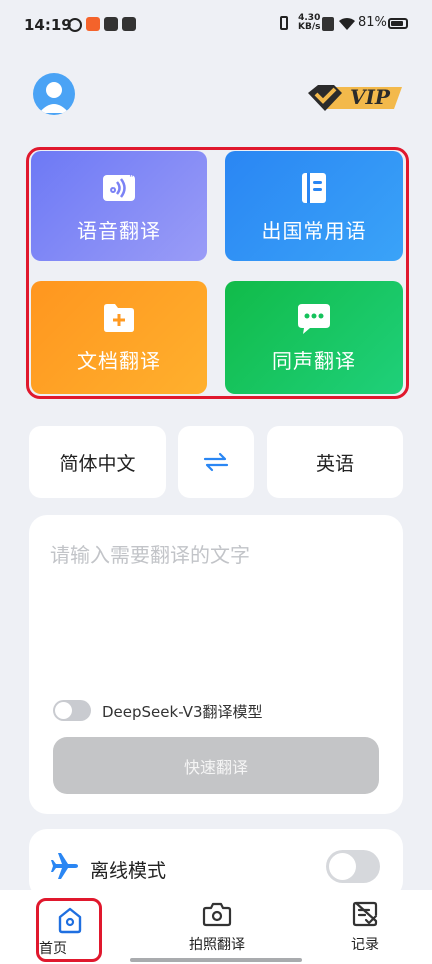 This screenshot has height=964, width=432. I want to click on offline-mode-label: 离线模式, so click(128, 871).